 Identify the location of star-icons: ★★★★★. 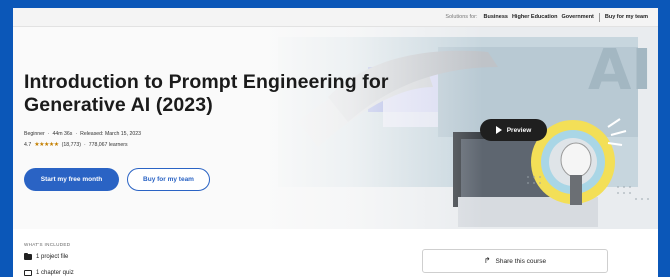
(46, 145).